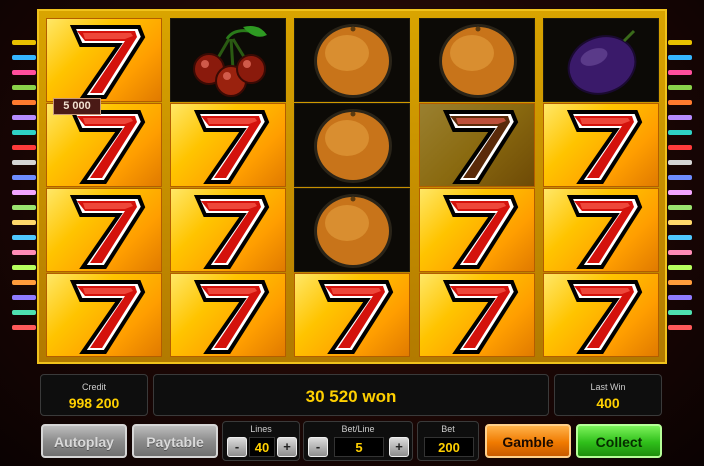 The height and width of the screenshot is (466, 704). What do you see at coordinates (175, 441) in the screenshot?
I see `paytable-button: Paytable` at bounding box center [175, 441].